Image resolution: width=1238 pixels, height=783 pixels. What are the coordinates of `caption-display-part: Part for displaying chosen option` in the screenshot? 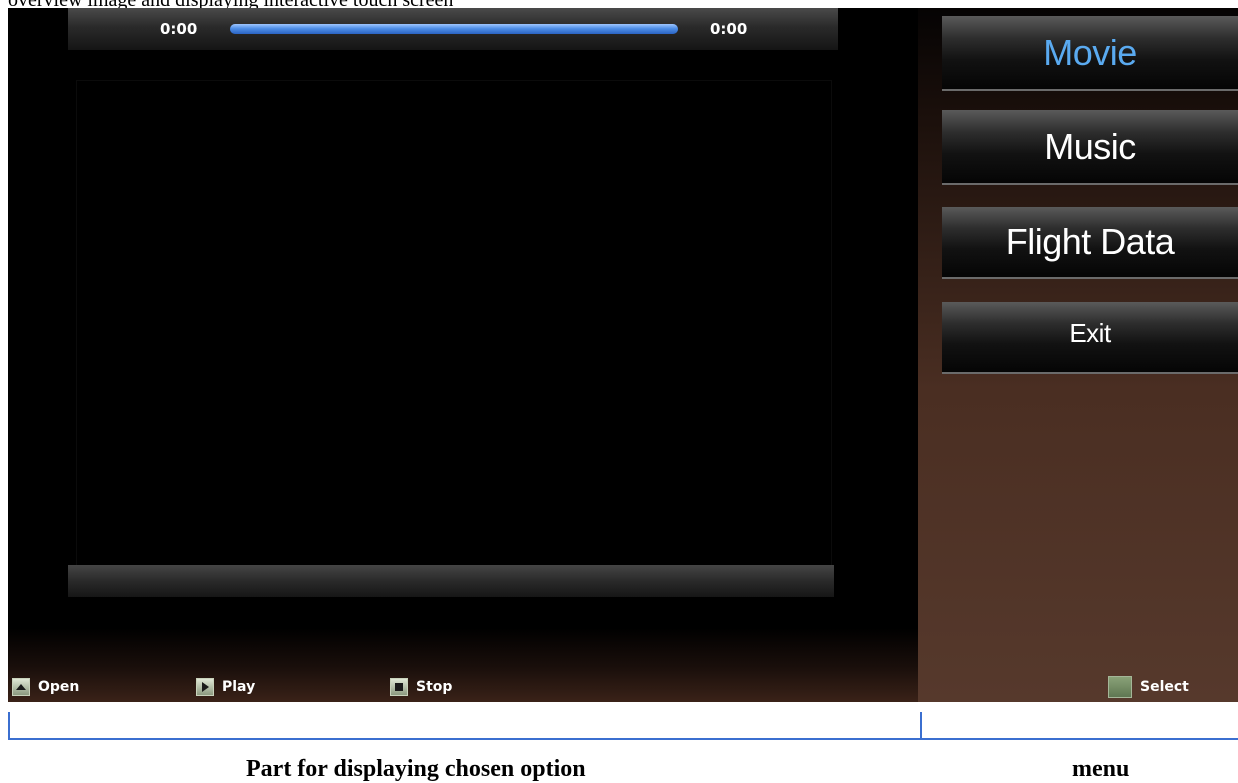 It's located at (416, 769).